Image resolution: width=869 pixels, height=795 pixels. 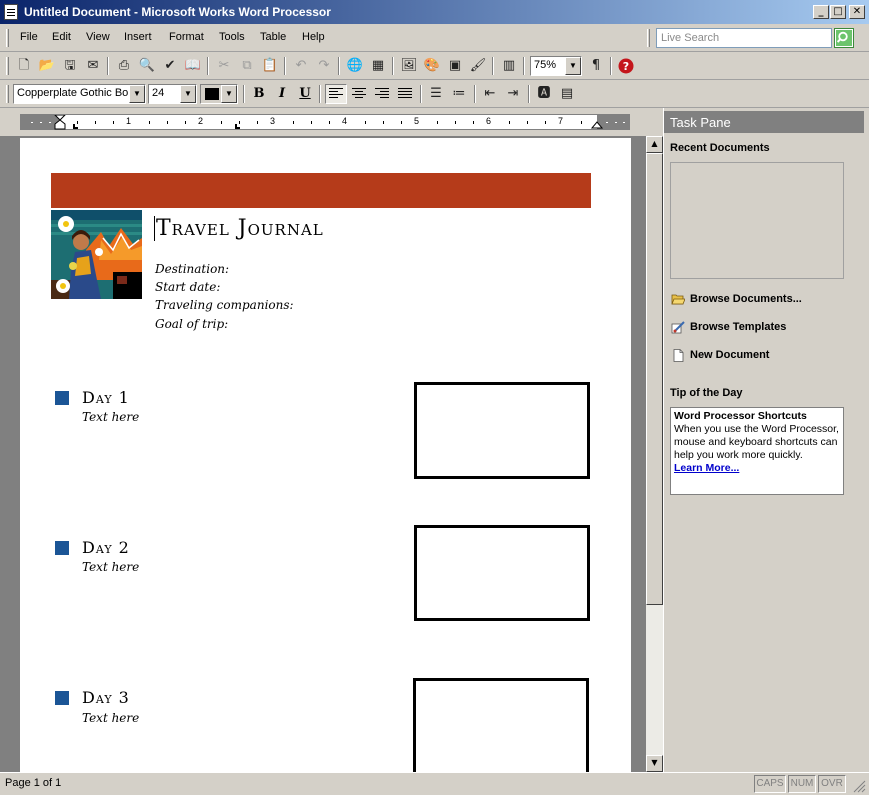 I want to click on traveler-clipart-image, so click(x=96, y=254).